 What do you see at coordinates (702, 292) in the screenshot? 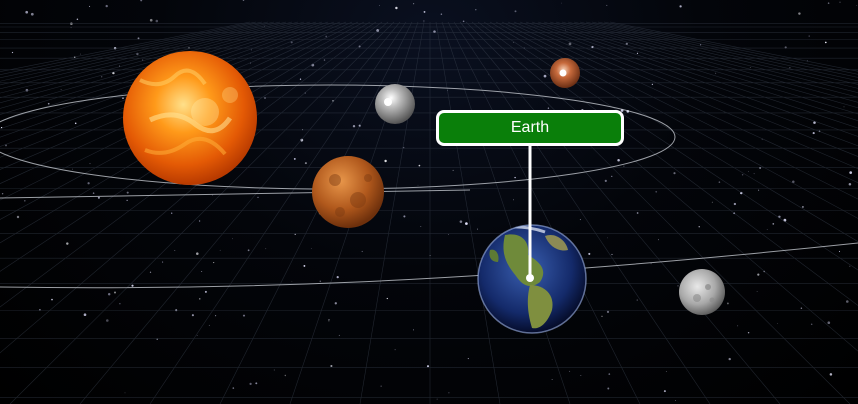
I see `moon-icon` at bounding box center [702, 292].